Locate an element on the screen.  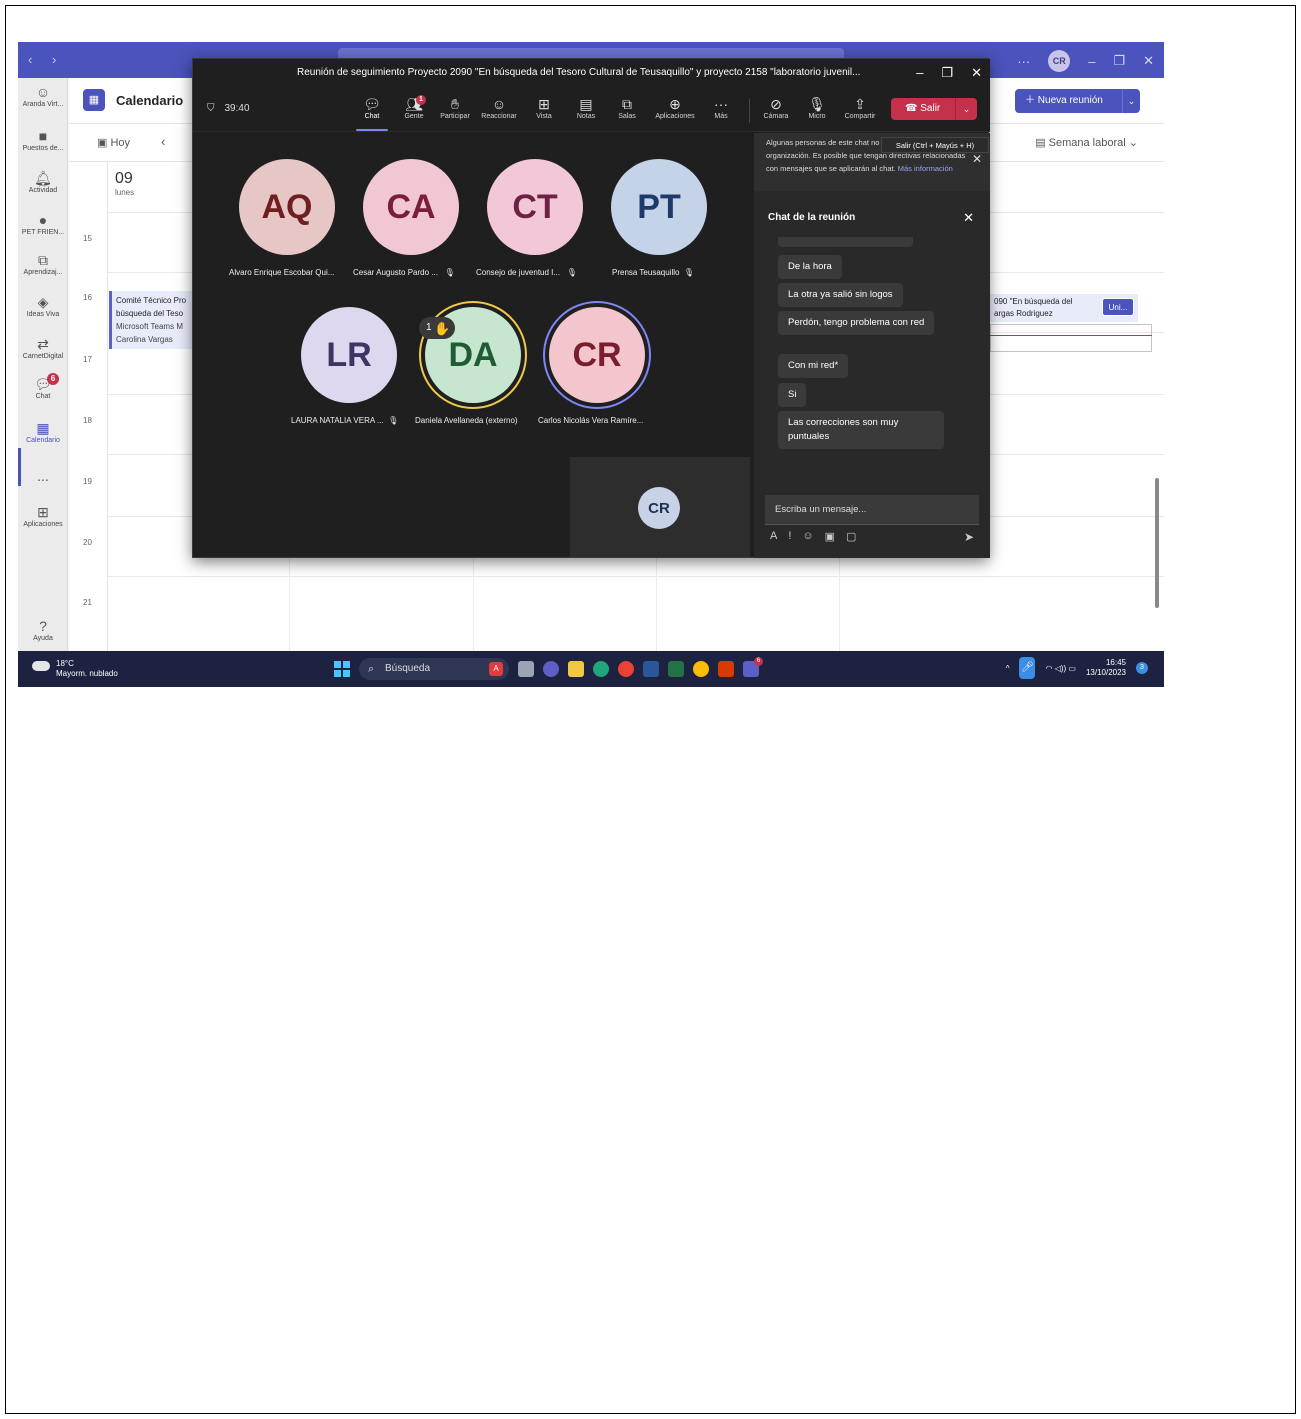
more-info-link: Más información is located at coordinates (925, 168).